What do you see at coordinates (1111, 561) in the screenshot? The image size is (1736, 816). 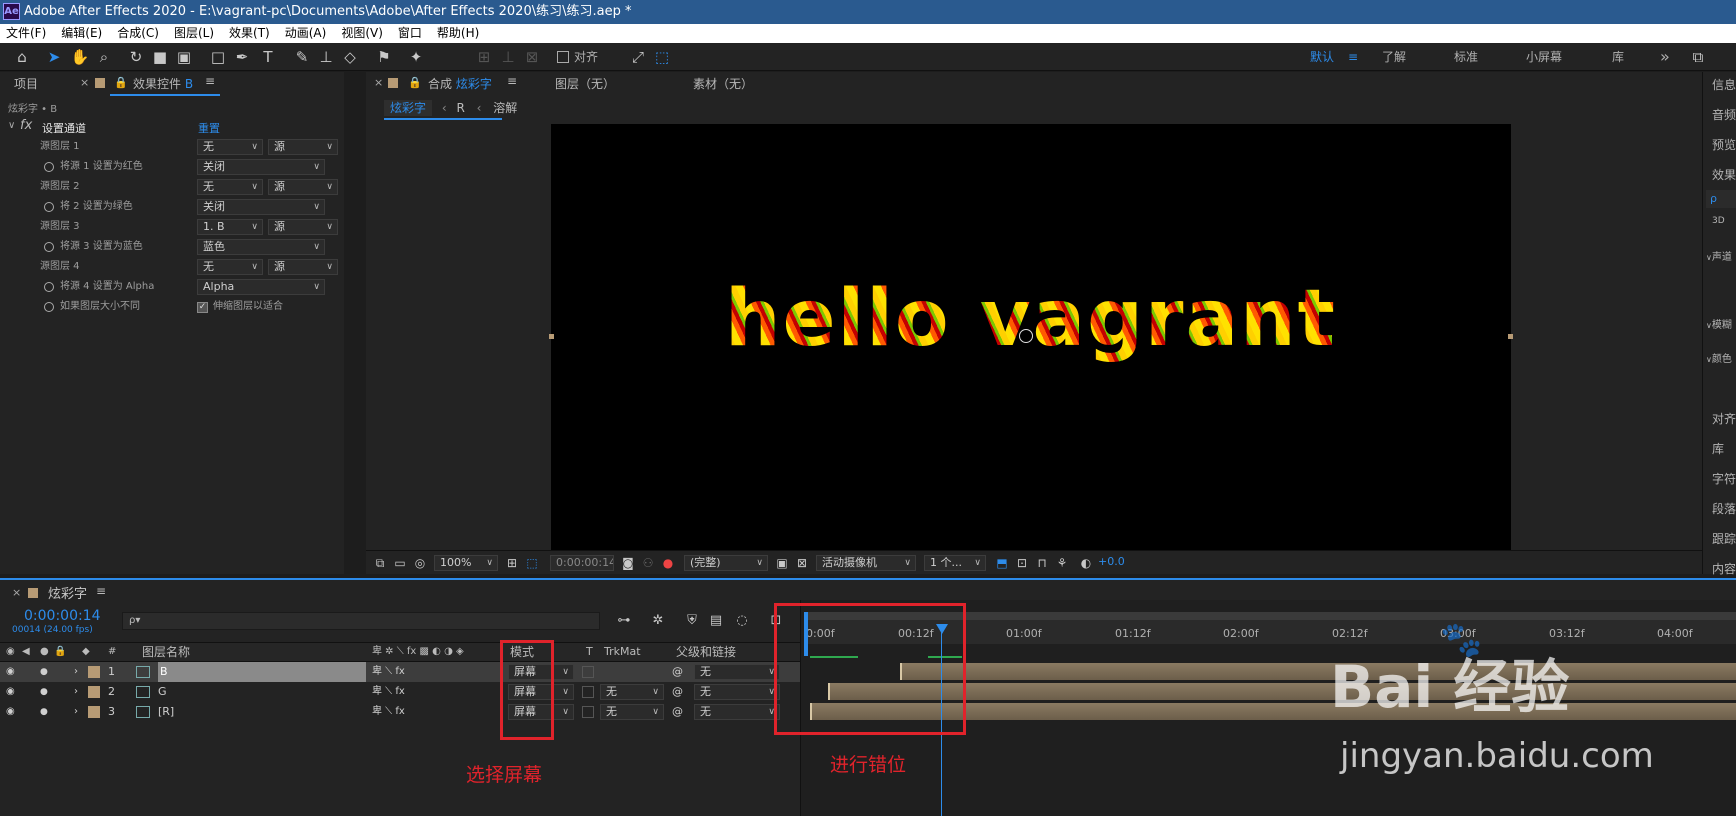 I see `exposure-value: +0.0` at bounding box center [1111, 561].